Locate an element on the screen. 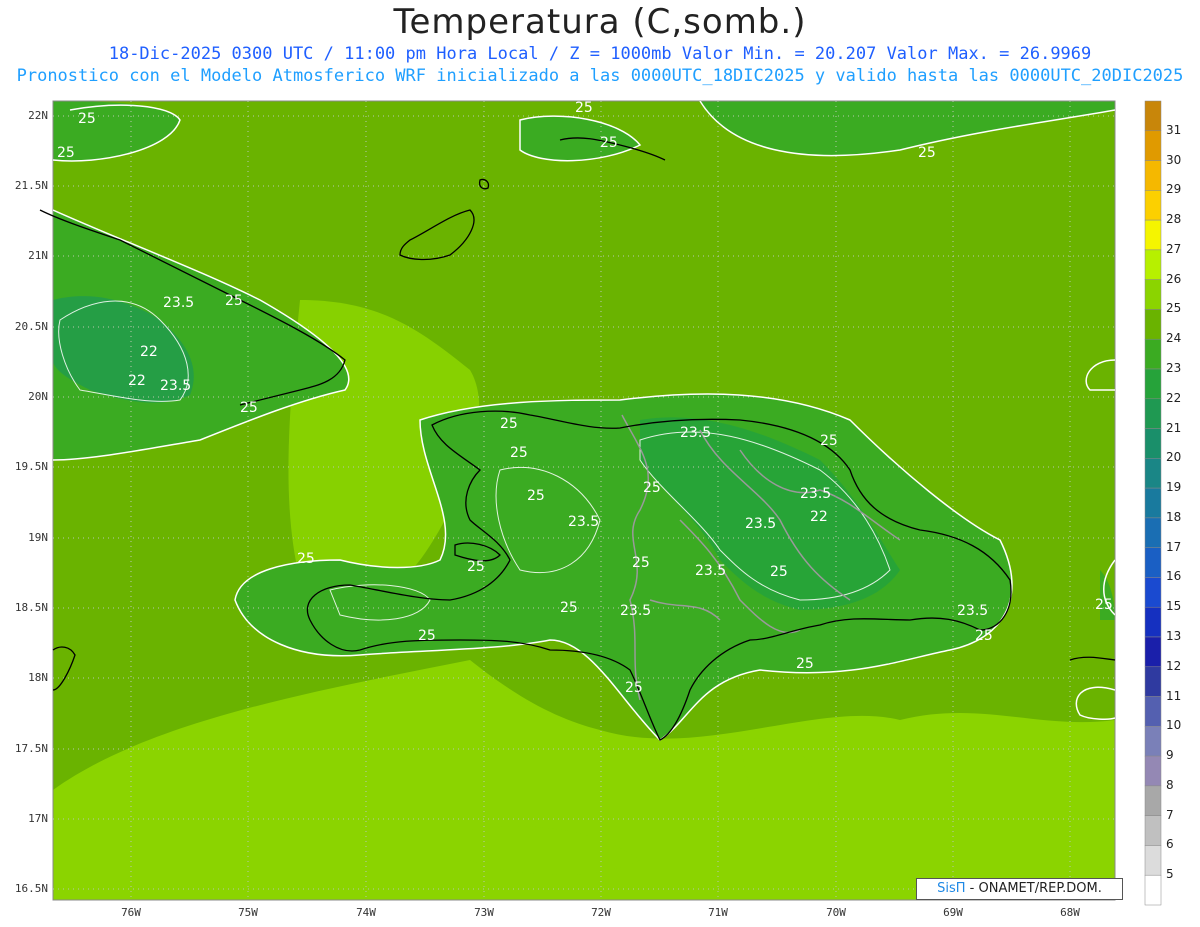 This screenshot has height=927, width=1200. lon-label: 72W is located at coordinates (601, 912).